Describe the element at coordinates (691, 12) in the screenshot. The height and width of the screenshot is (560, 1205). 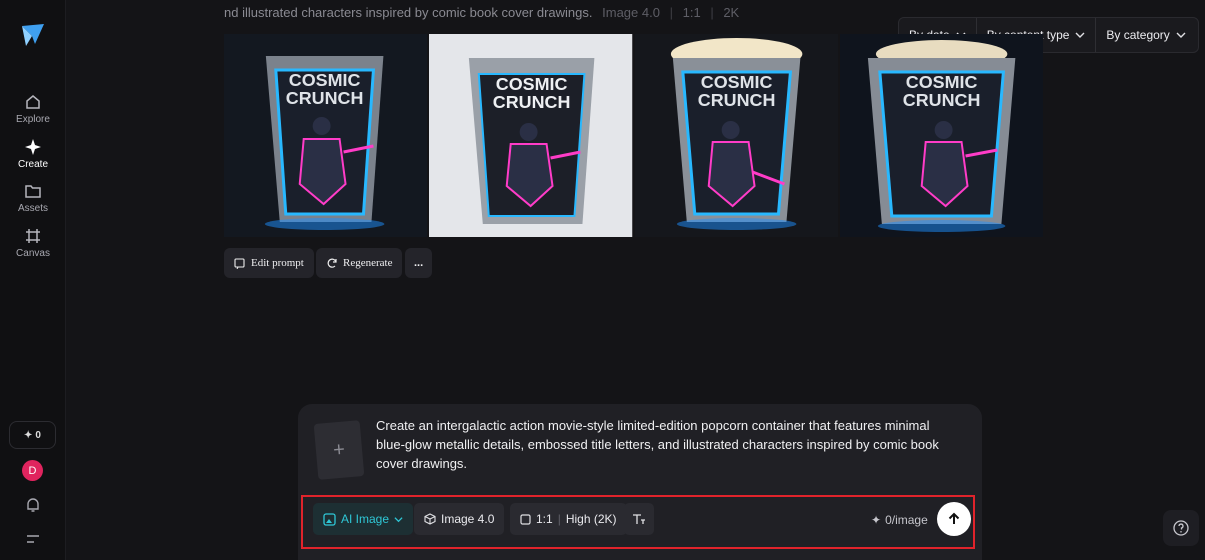
I see `previous-prompt-ratio: 1:1` at that location.